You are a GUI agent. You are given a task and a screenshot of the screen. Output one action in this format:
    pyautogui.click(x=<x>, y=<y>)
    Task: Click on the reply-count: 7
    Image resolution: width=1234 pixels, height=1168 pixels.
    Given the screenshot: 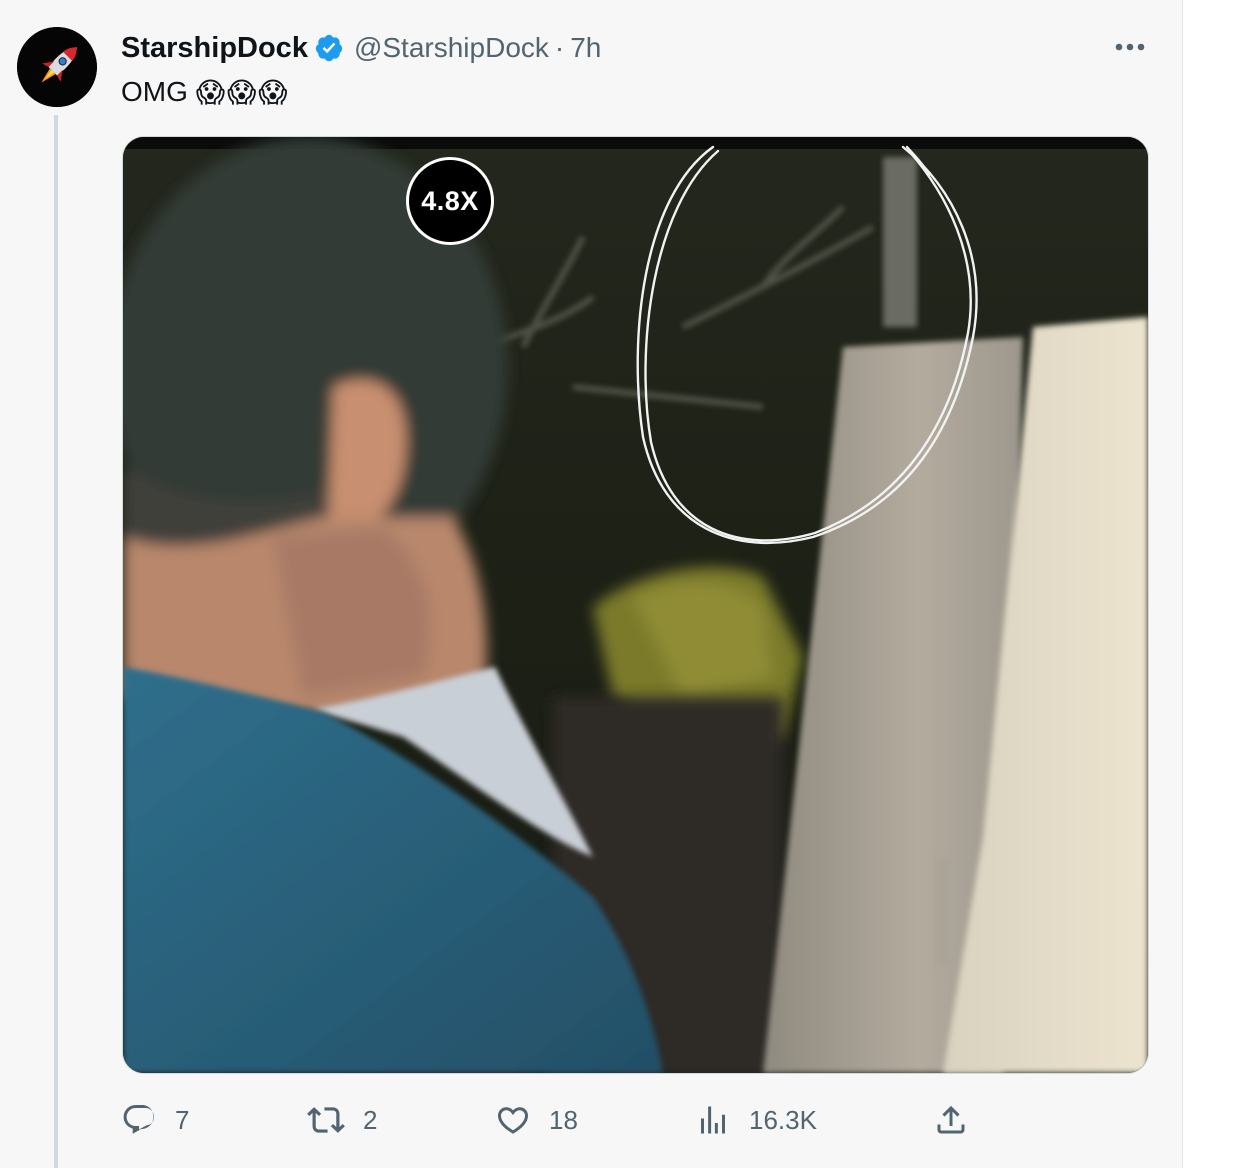 What is the action you would take?
    pyautogui.click(x=182, y=1119)
    